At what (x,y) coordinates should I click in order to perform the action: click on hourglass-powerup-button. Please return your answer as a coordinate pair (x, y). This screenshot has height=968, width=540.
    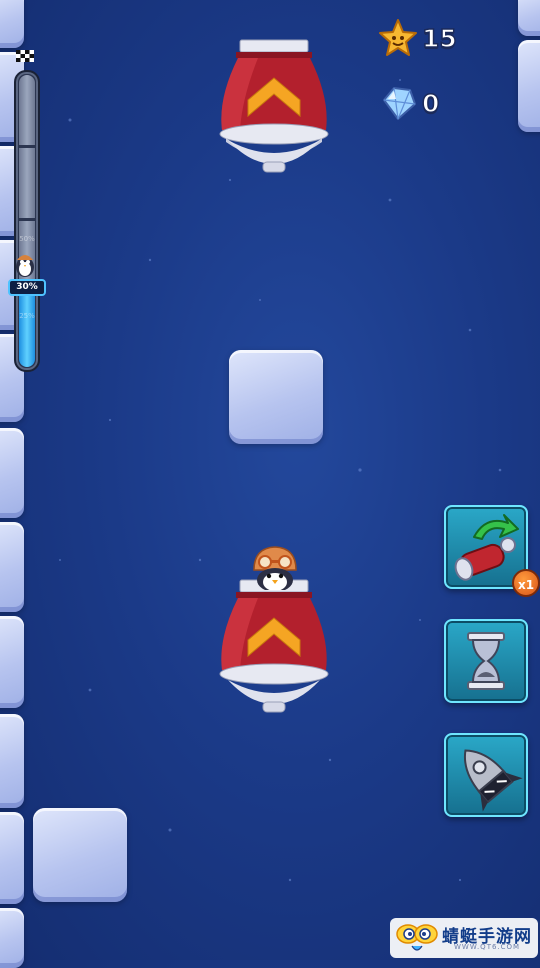
    Looking at the image, I should click on (486, 661).